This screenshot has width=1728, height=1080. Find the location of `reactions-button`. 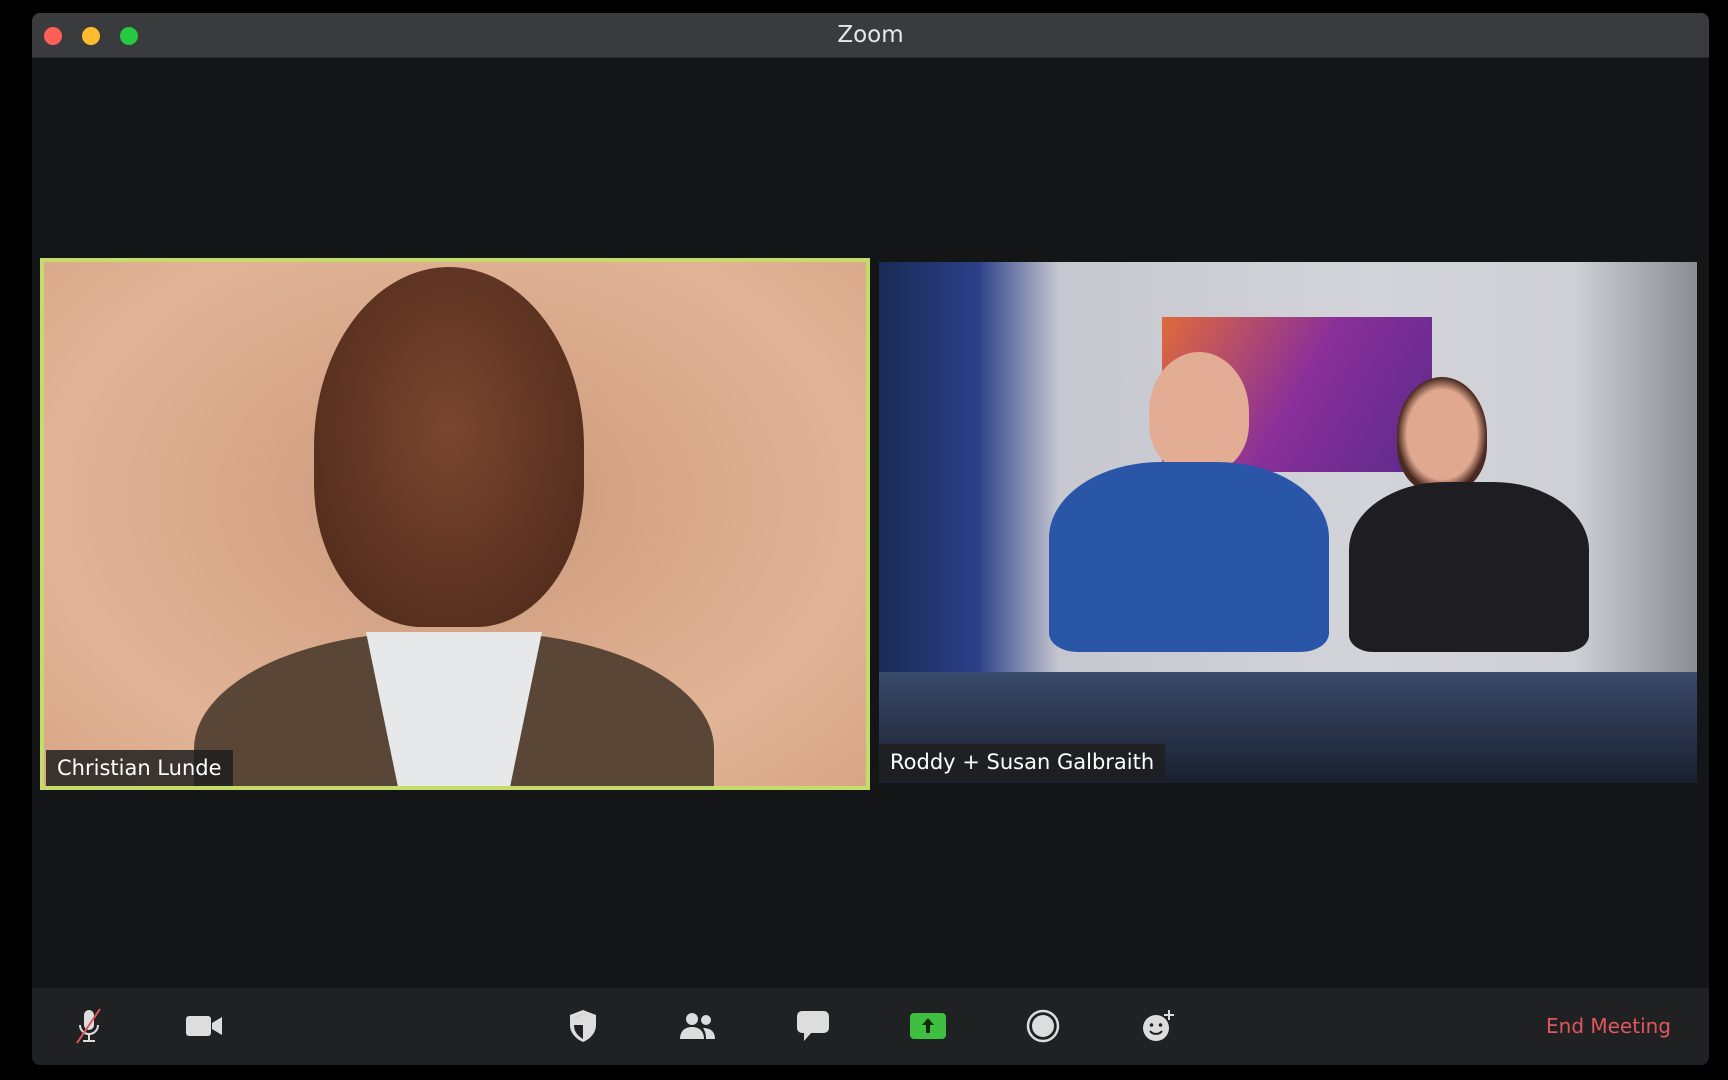

reactions-button is located at coordinates (1158, 1026).